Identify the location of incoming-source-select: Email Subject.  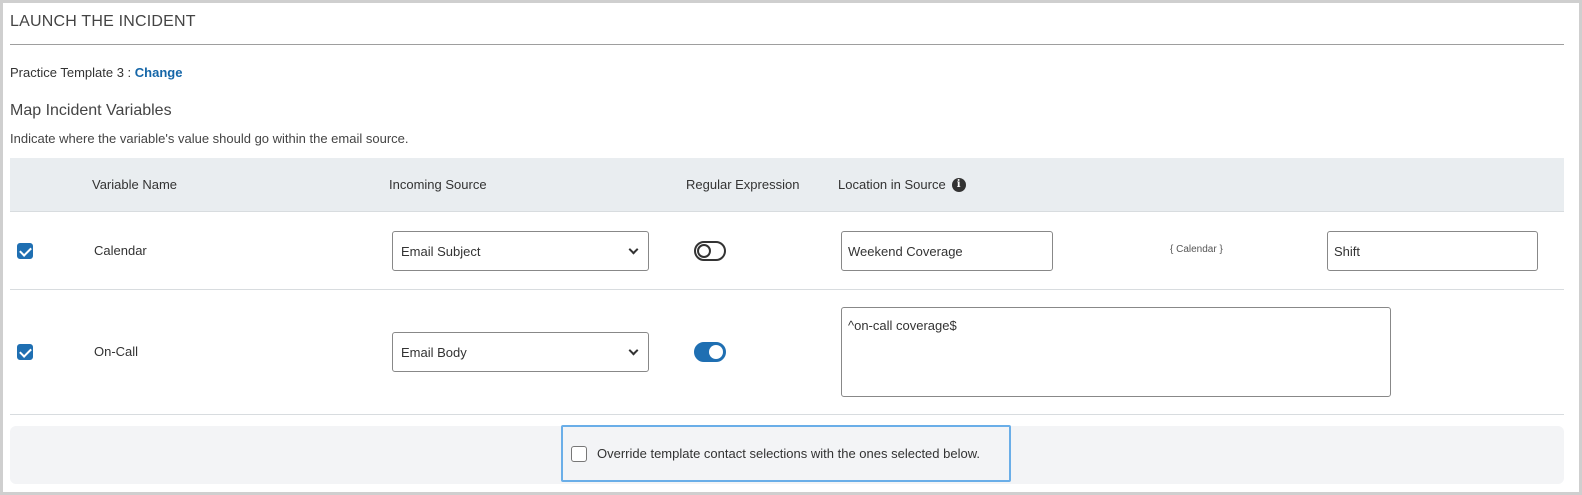
(520, 251).